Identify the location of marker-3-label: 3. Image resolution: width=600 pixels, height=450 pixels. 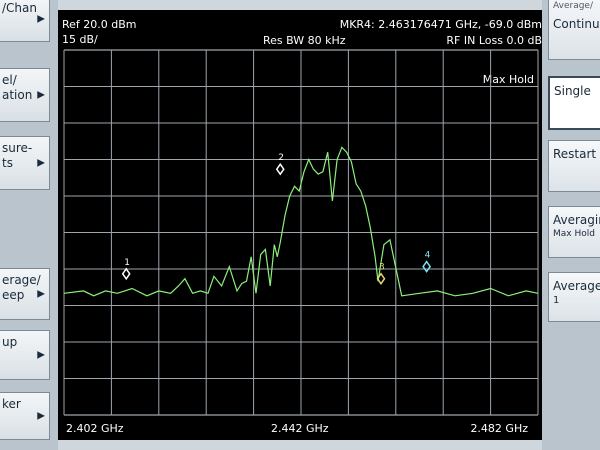
(382, 268).